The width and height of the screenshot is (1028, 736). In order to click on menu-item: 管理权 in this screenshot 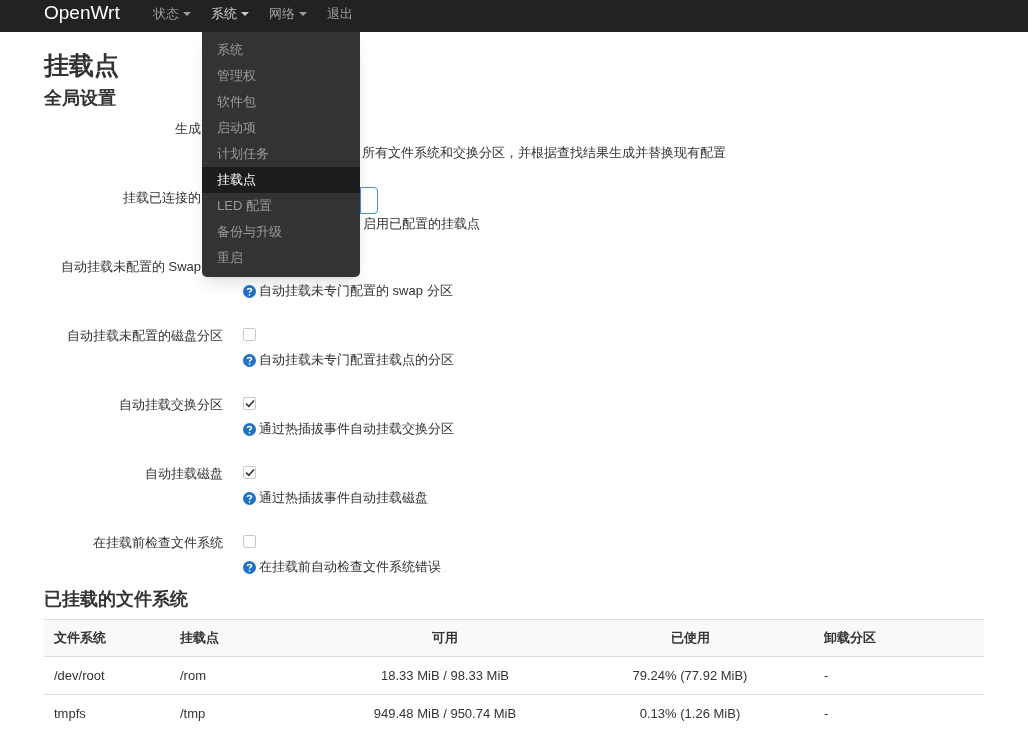, I will do `click(281, 76)`.